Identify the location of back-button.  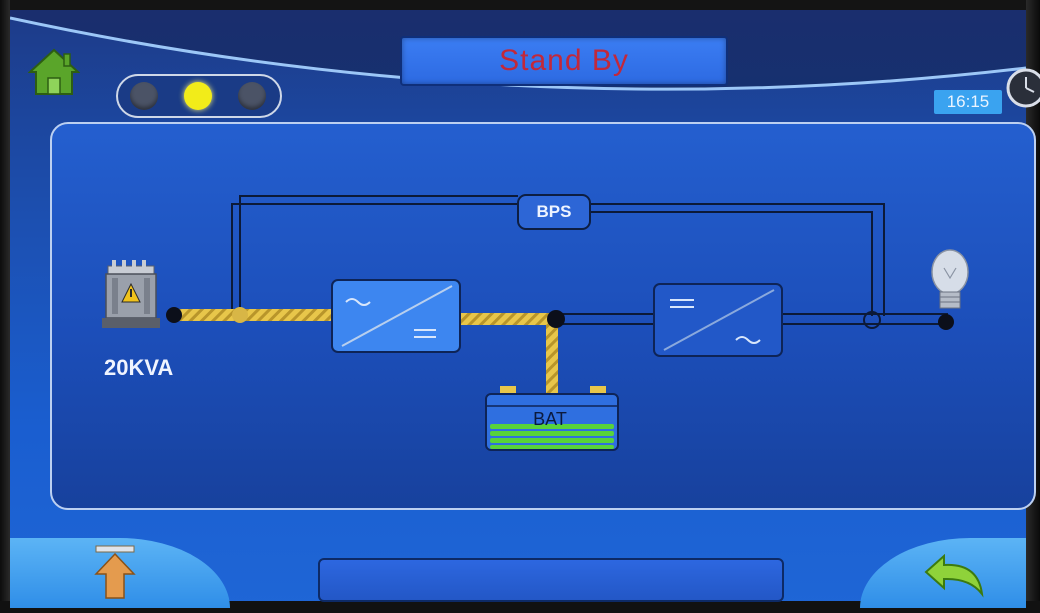
(955, 576).